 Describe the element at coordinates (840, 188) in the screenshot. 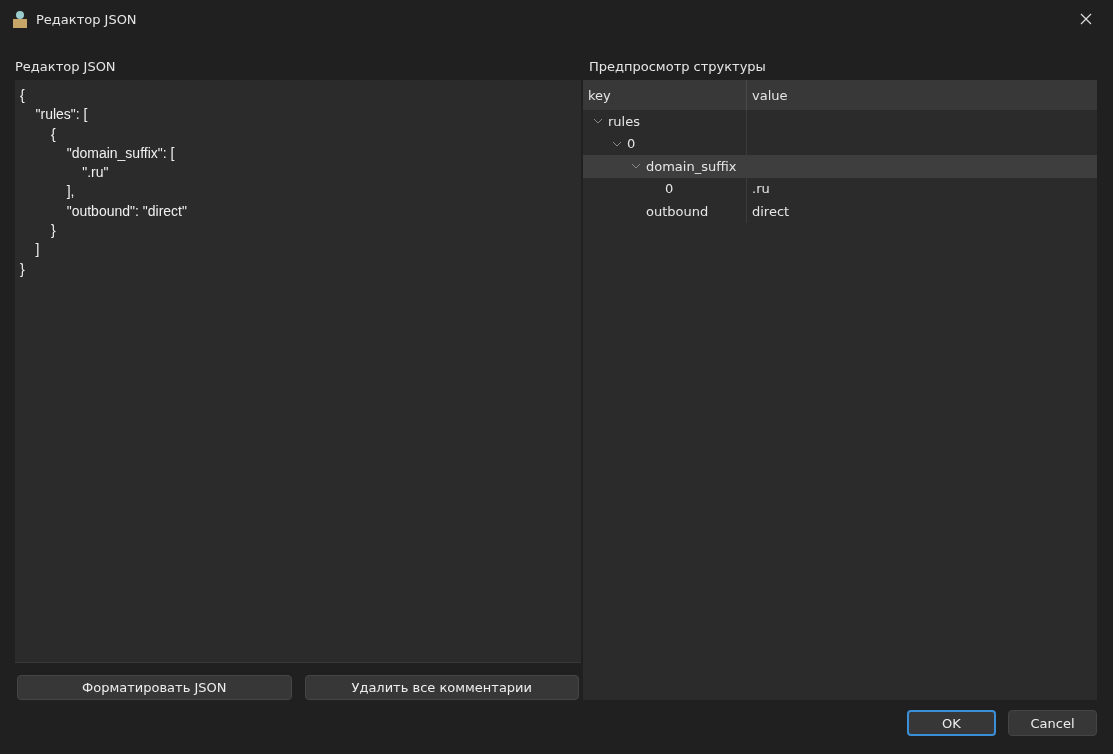

I see `tree-row: 0 .ru` at that location.